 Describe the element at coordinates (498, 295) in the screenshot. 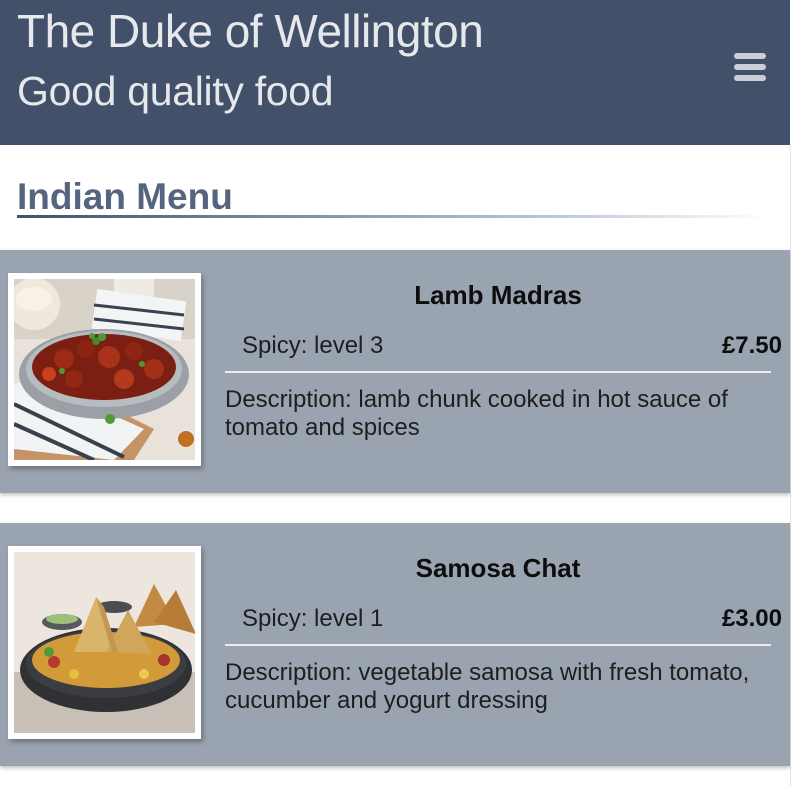

I see `dish-name: Lamb Madras` at that location.